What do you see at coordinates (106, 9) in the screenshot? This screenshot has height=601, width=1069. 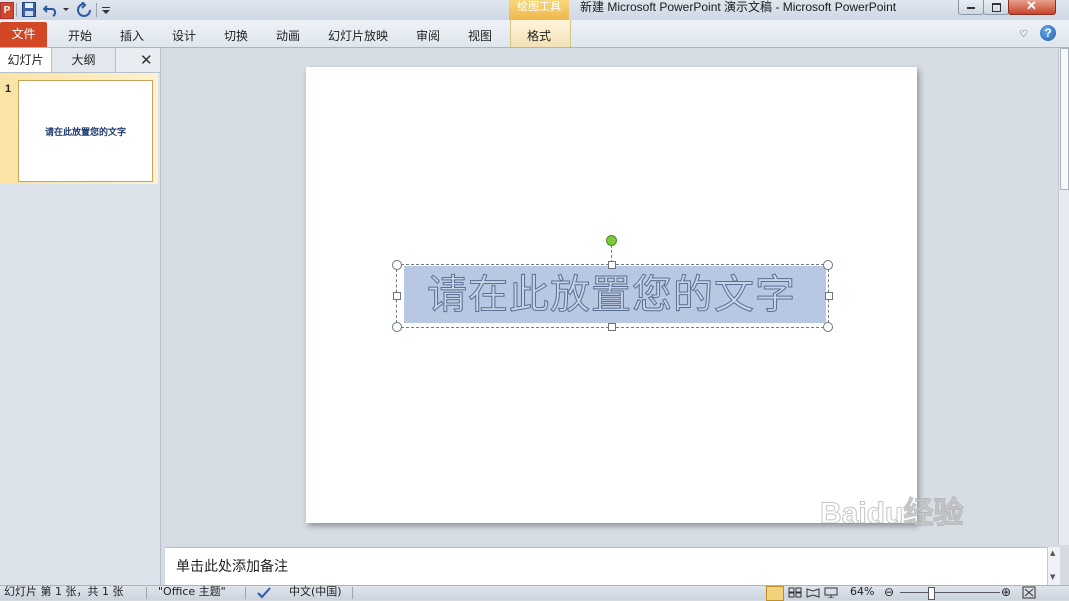 I see `customize-qat-icon` at bounding box center [106, 9].